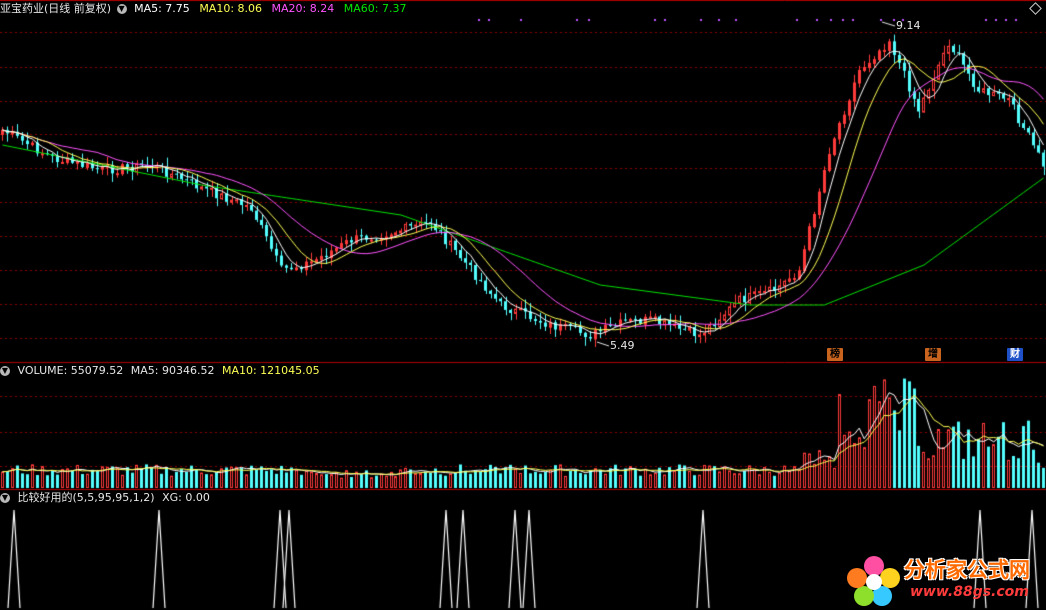 The image size is (1046, 610). Describe the element at coordinates (162, 8) in the screenshot. I see `ma5-value: MA5: 7.75` at that location.